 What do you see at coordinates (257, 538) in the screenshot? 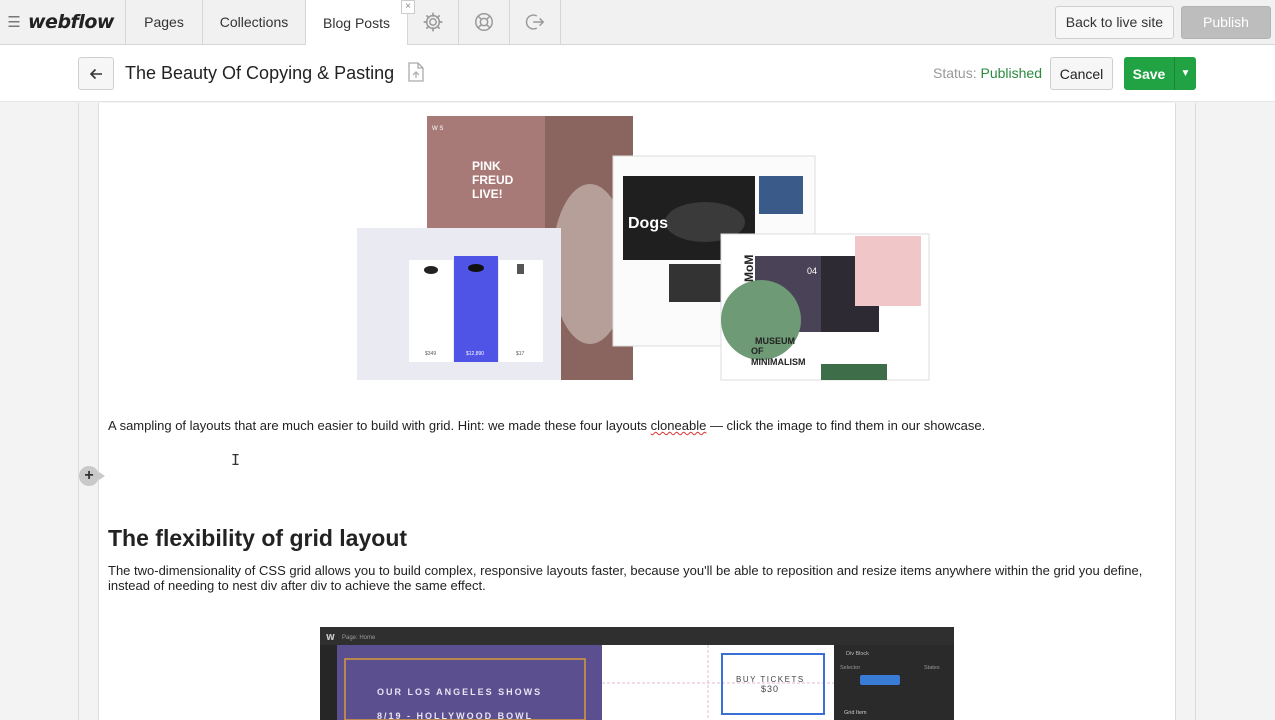
I see `section-heading: The flexibility of grid layout` at bounding box center [257, 538].